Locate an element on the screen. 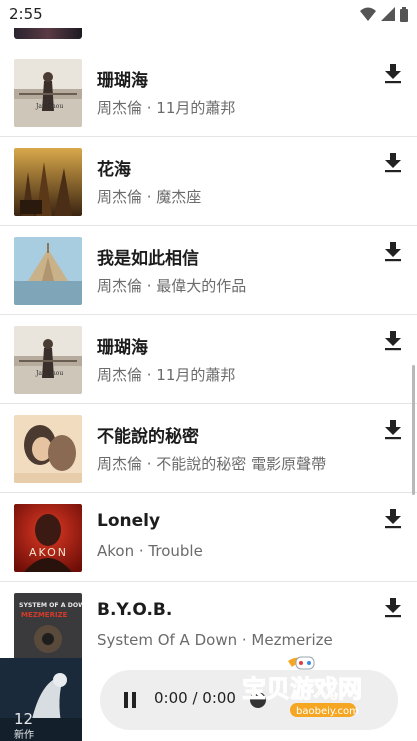 The width and height of the screenshot is (417, 741). partial-album-cover is located at coordinates (48, 33).